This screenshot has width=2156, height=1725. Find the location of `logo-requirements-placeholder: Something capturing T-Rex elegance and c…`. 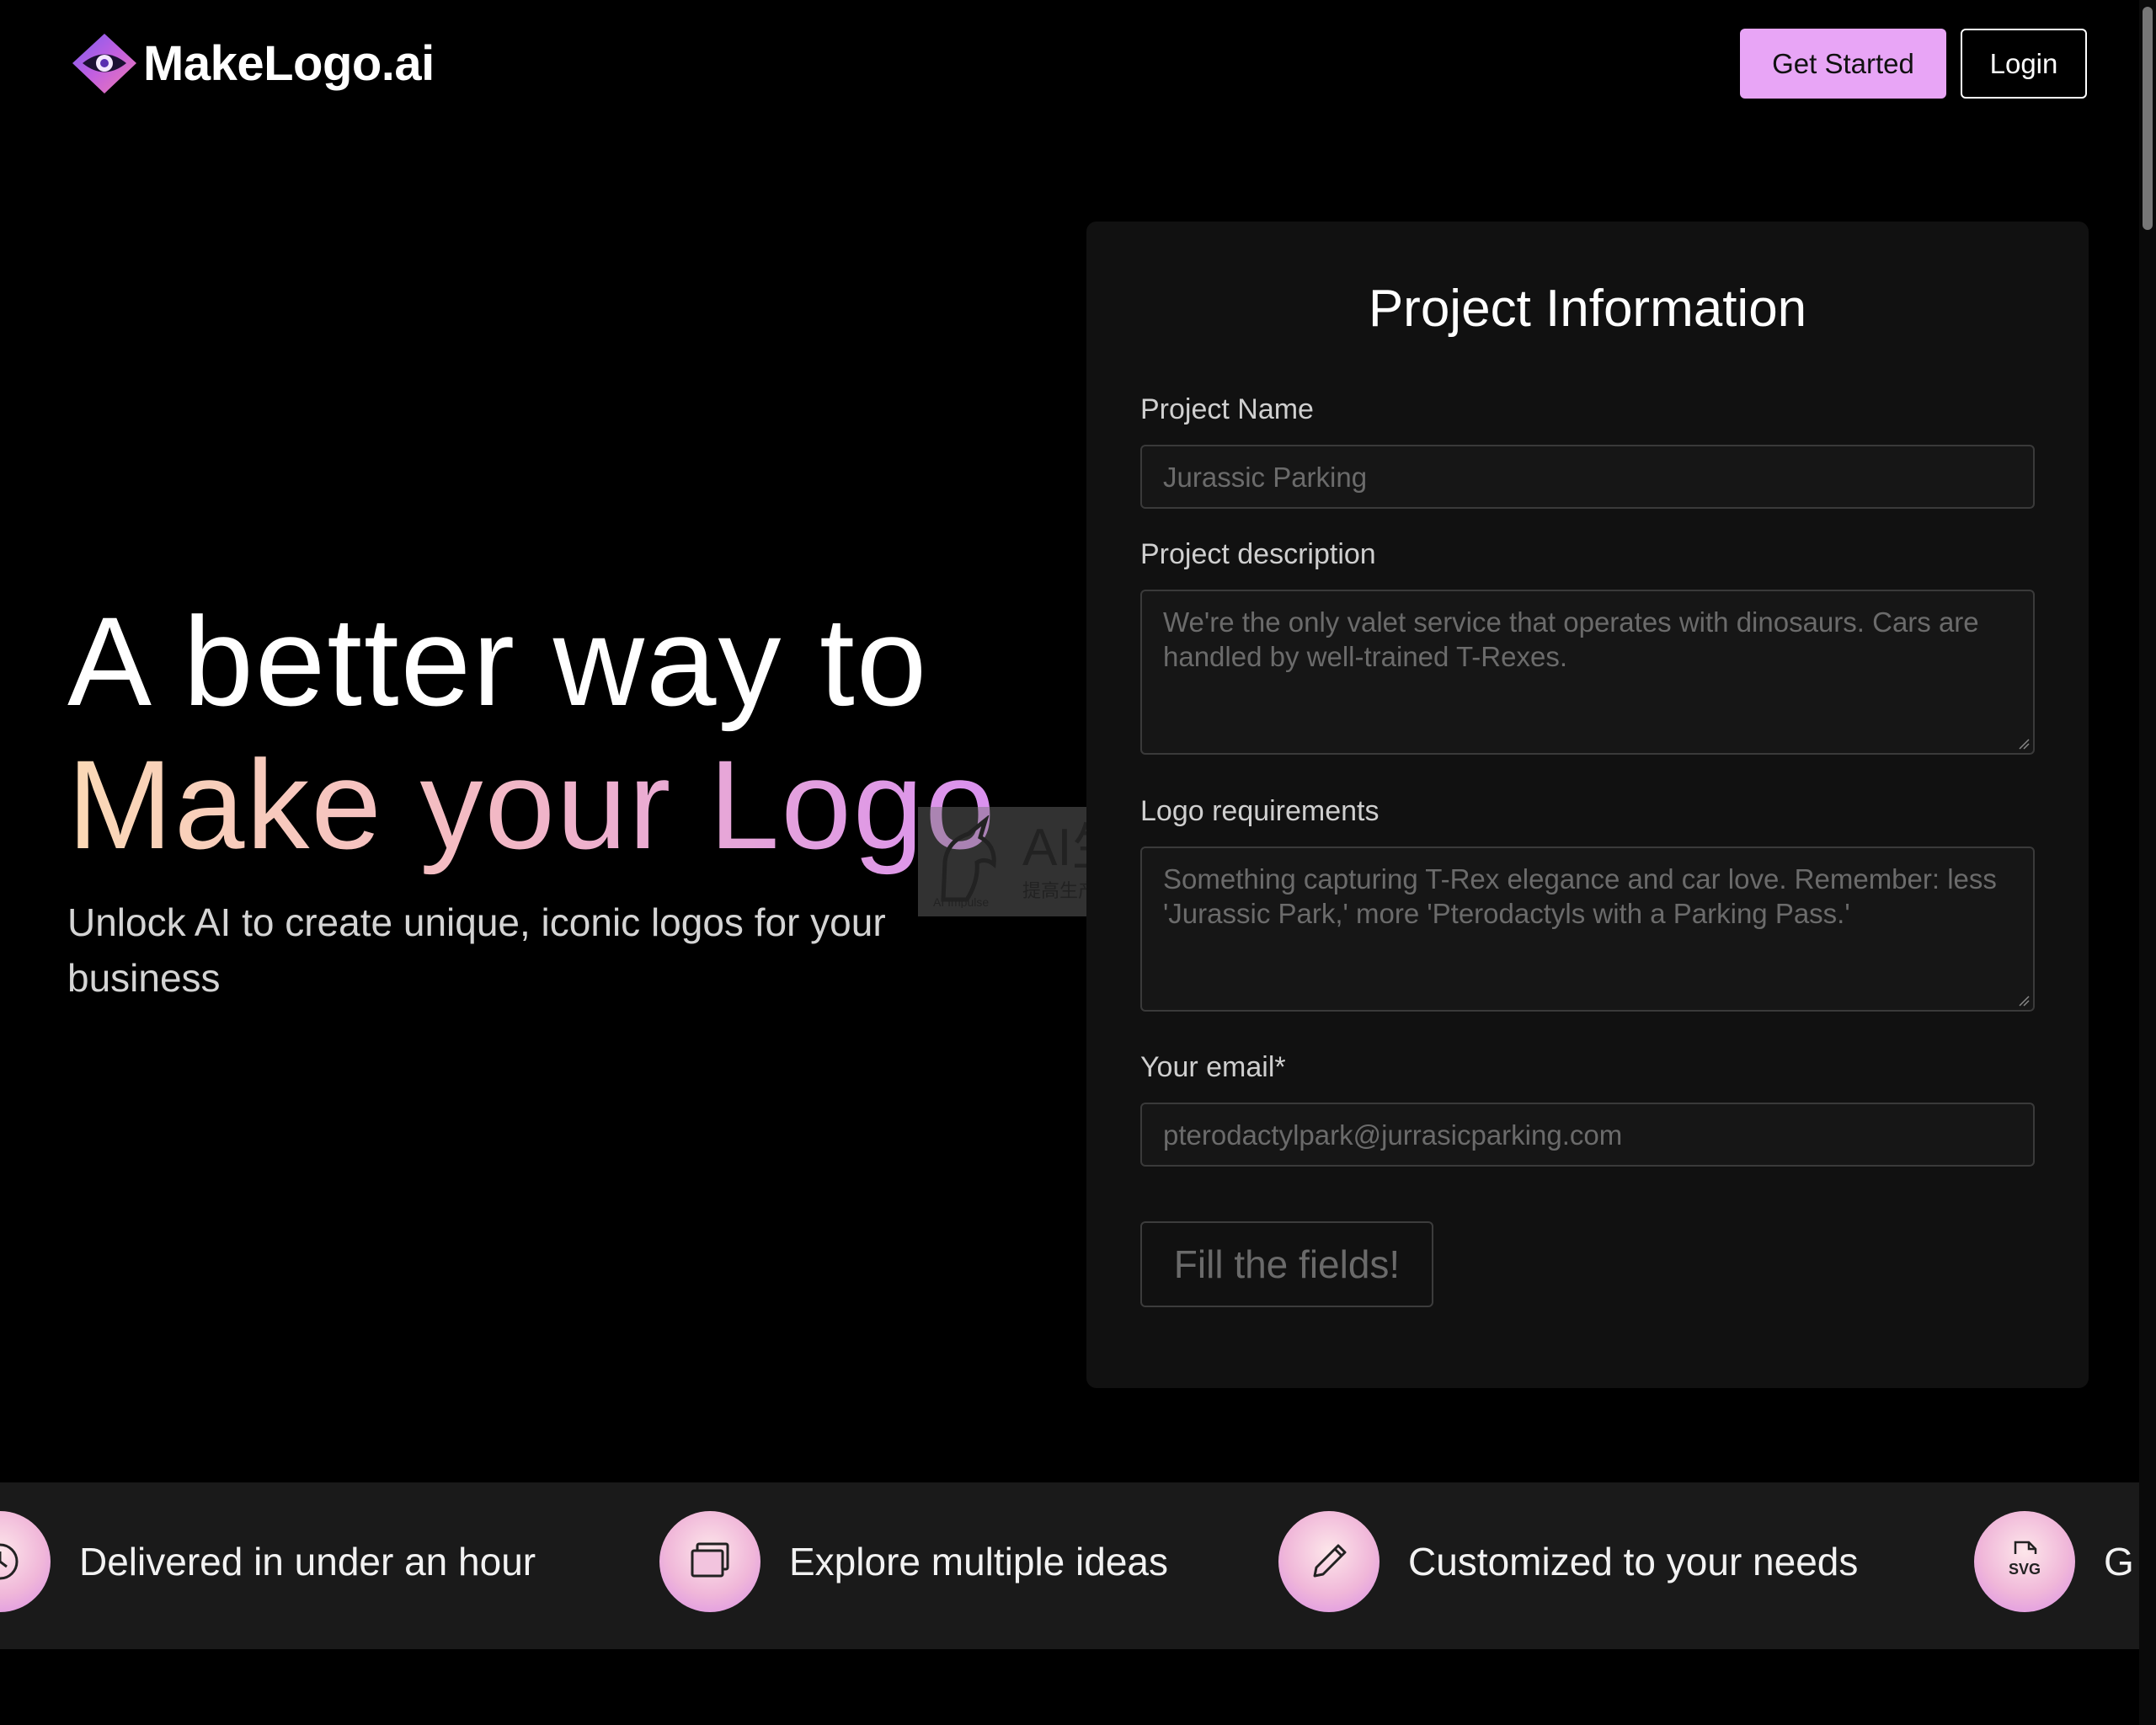

logo-requirements-placeholder: Something capturing T-Rex elegance and c… is located at coordinates (1580, 896).